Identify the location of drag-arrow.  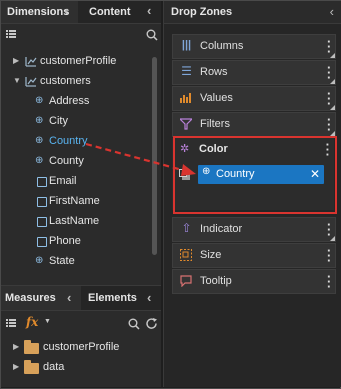
(140, 159).